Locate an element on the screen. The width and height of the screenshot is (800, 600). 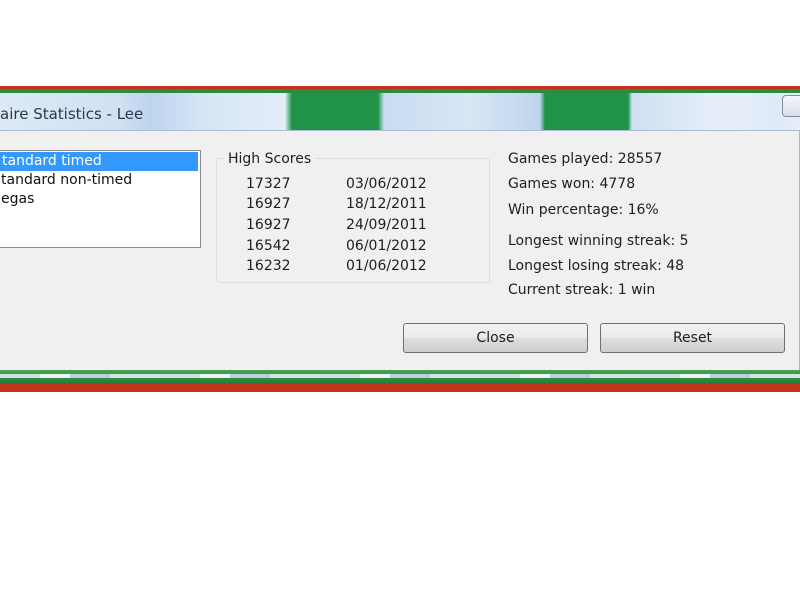
longest-winning-streak-stat: Longest winning streak: 5 is located at coordinates (598, 241).